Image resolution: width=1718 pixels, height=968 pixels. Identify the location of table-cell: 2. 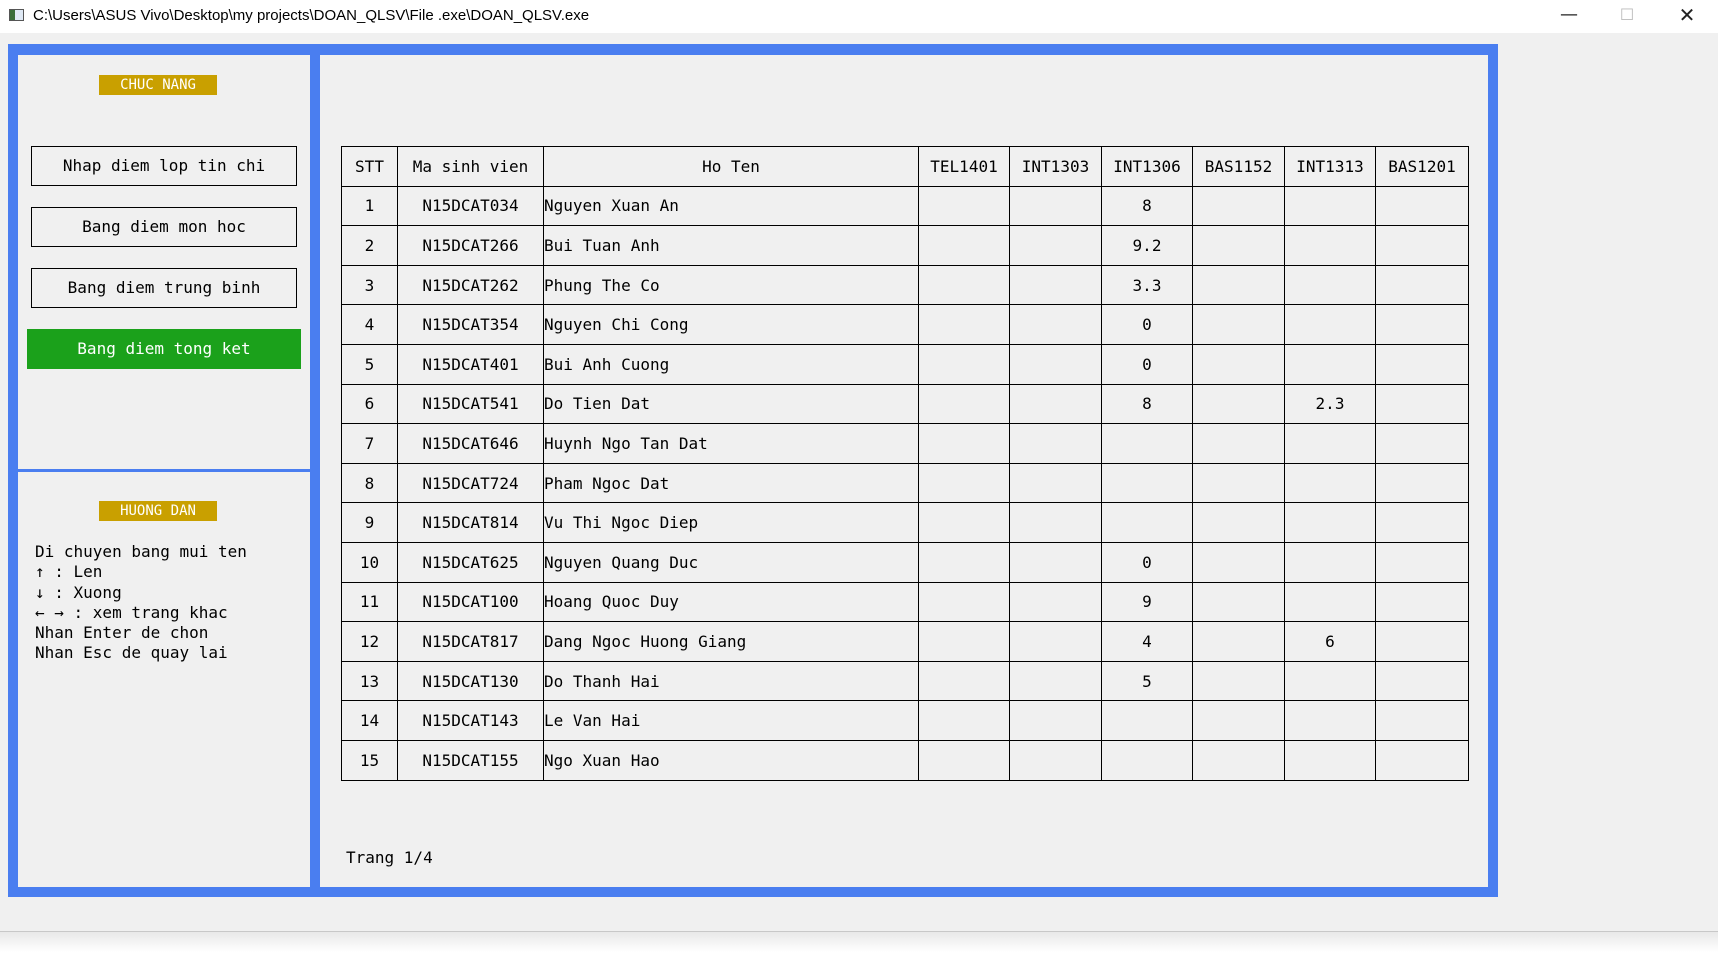
(369, 245).